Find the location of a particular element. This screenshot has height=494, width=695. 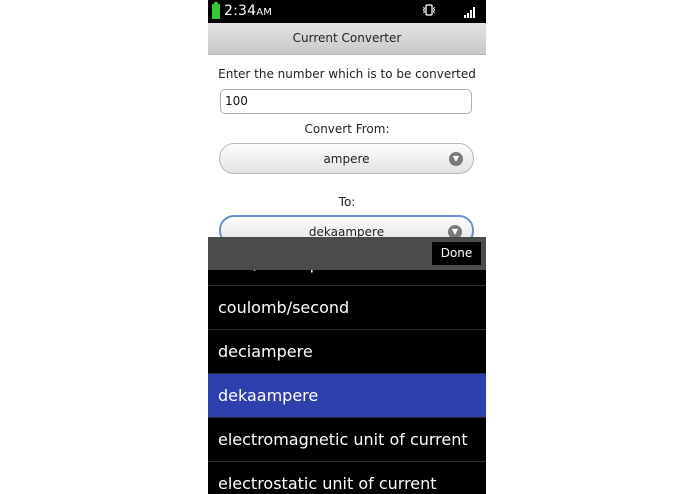

battery-icon is located at coordinates (216, 10).